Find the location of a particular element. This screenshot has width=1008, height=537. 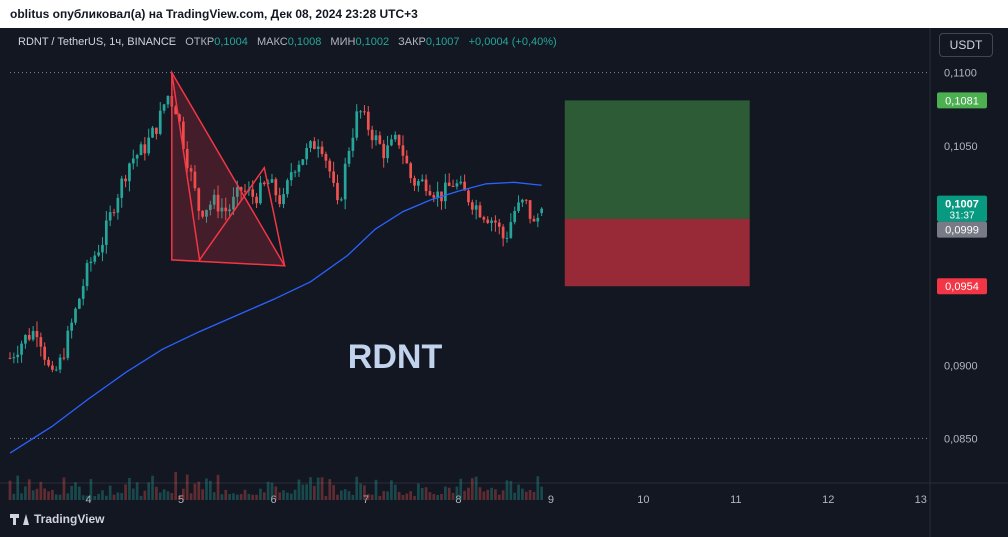

close-label: ЗАКР is located at coordinates (412, 42).